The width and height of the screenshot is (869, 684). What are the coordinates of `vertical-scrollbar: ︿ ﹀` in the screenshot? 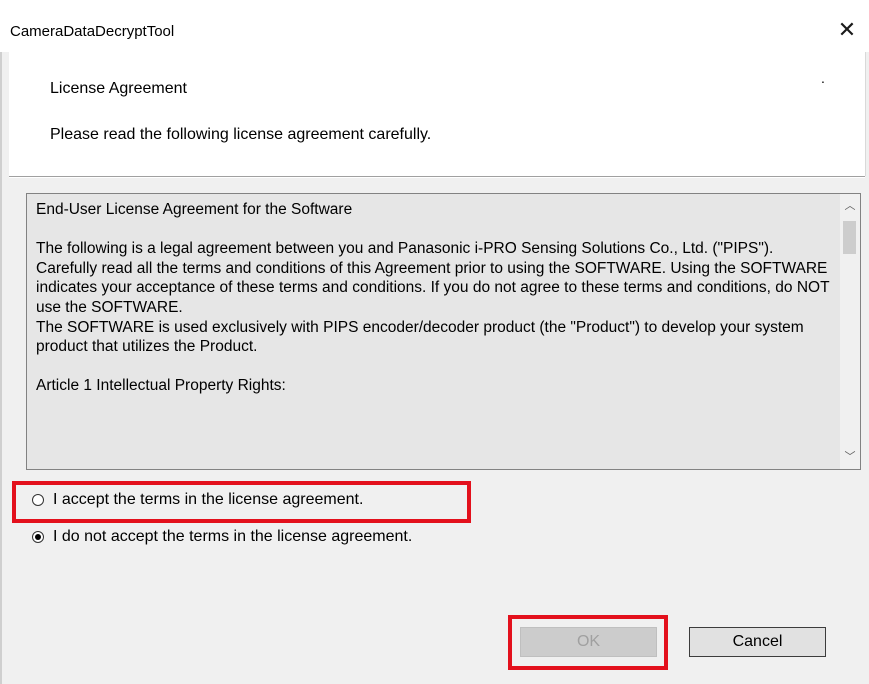 It's located at (850, 331).